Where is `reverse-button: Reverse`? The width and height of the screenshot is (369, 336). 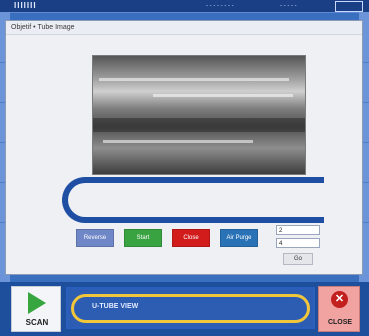 reverse-button: Reverse is located at coordinates (95, 238).